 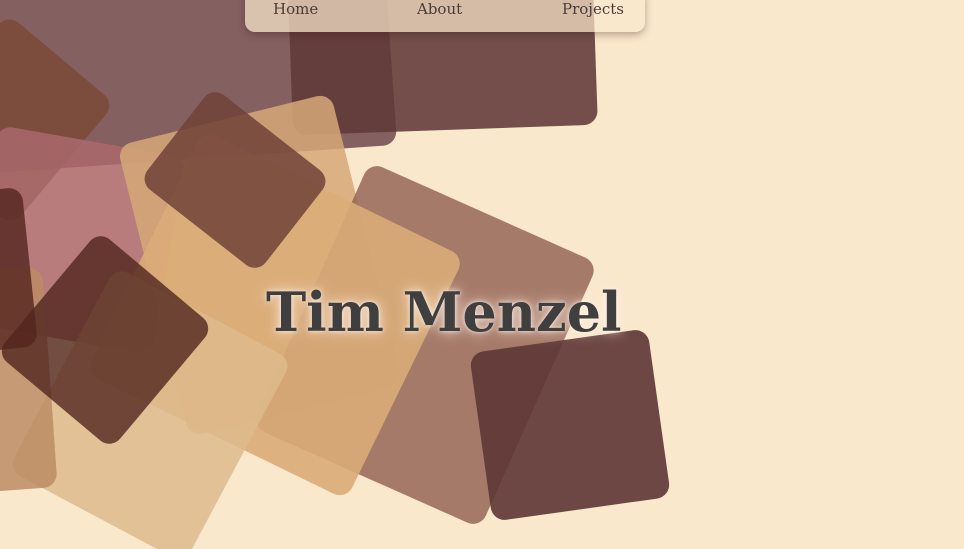 What do you see at coordinates (570, 425) in the screenshot?
I see `background-tile` at bounding box center [570, 425].